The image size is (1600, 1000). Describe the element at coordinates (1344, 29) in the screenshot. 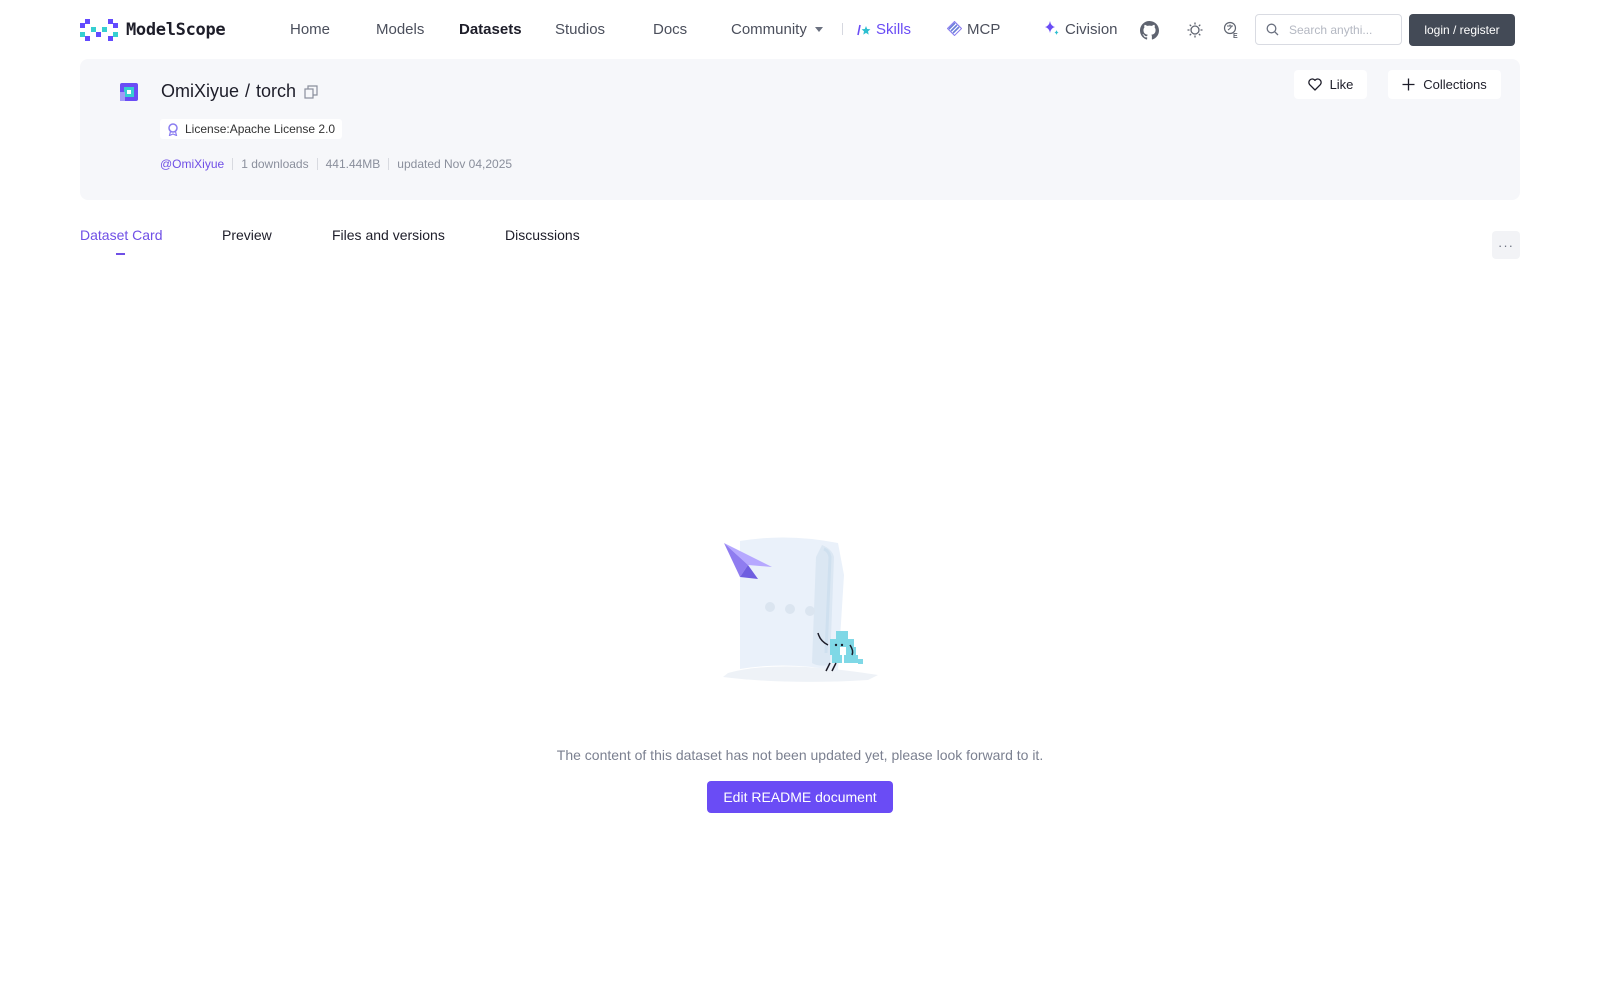

I see `search-input` at that location.